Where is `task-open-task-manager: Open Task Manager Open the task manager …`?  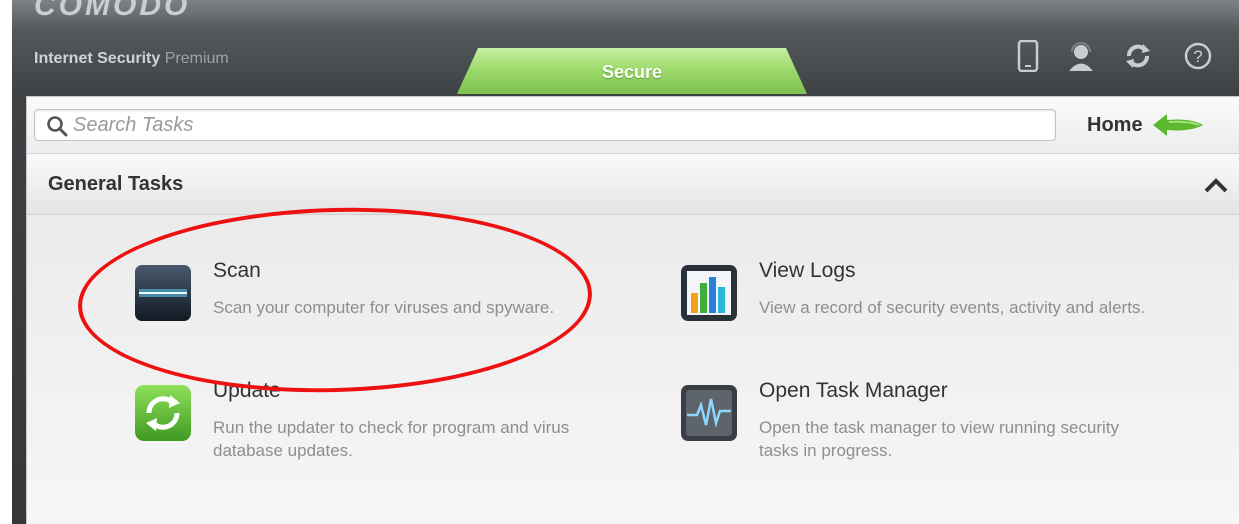 task-open-task-manager: Open Task Manager Open the task manager … is located at coordinates (914, 434).